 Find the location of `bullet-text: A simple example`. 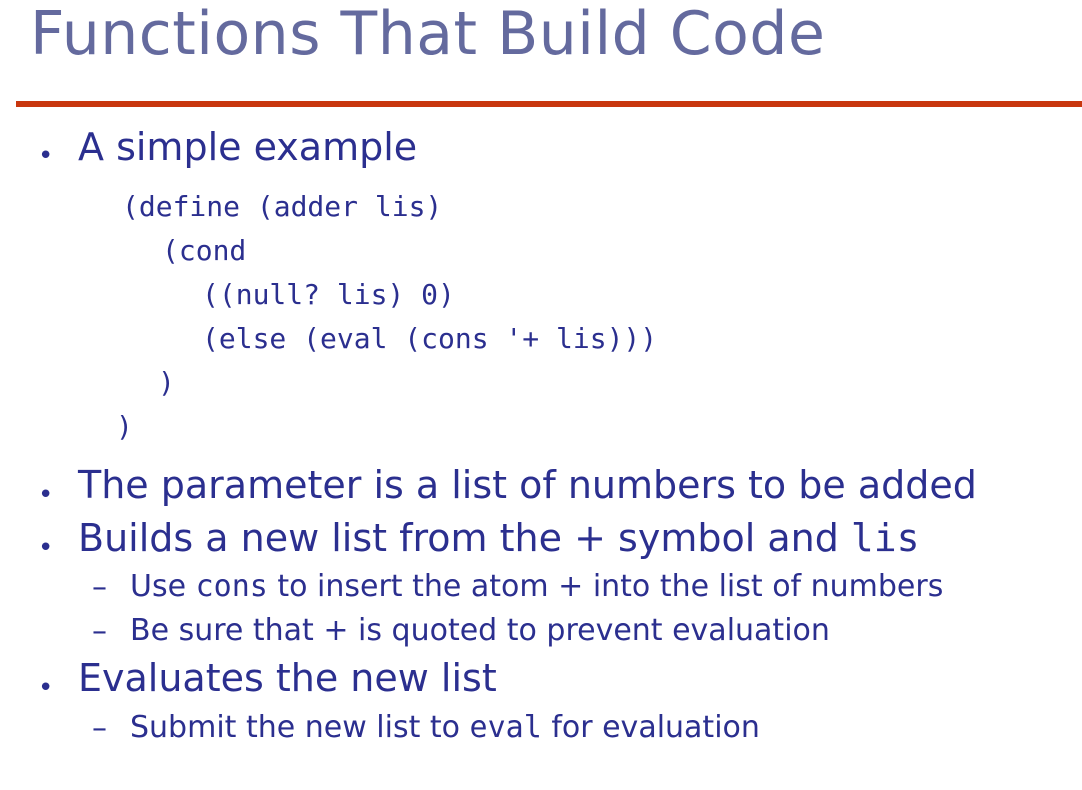

bullet-text: A simple example is located at coordinates (248, 147).